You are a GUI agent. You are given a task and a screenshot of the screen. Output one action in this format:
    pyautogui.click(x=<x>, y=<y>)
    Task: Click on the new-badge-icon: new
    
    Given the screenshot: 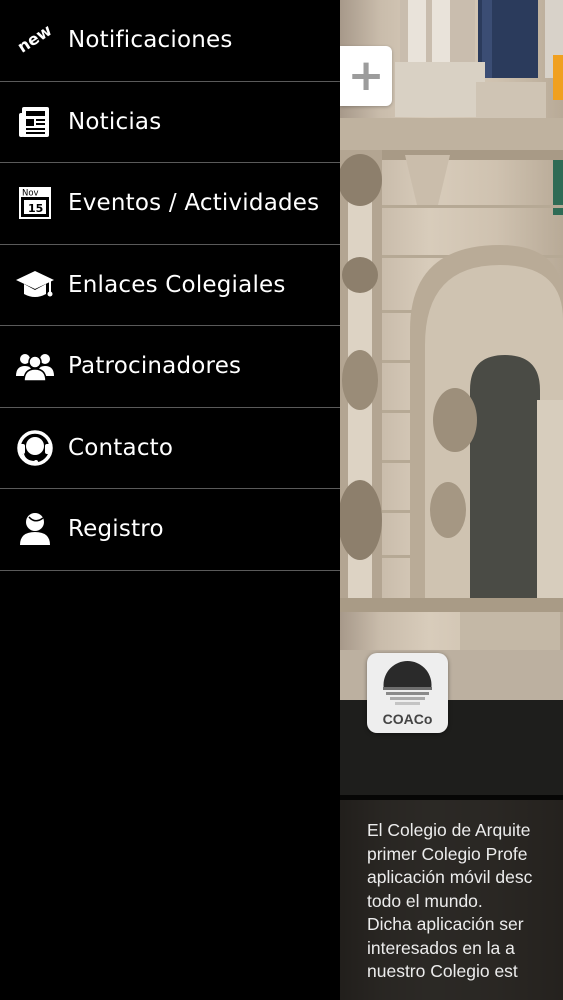 What is the action you would take?
    pyautogui.click(x=35, y=38)
    